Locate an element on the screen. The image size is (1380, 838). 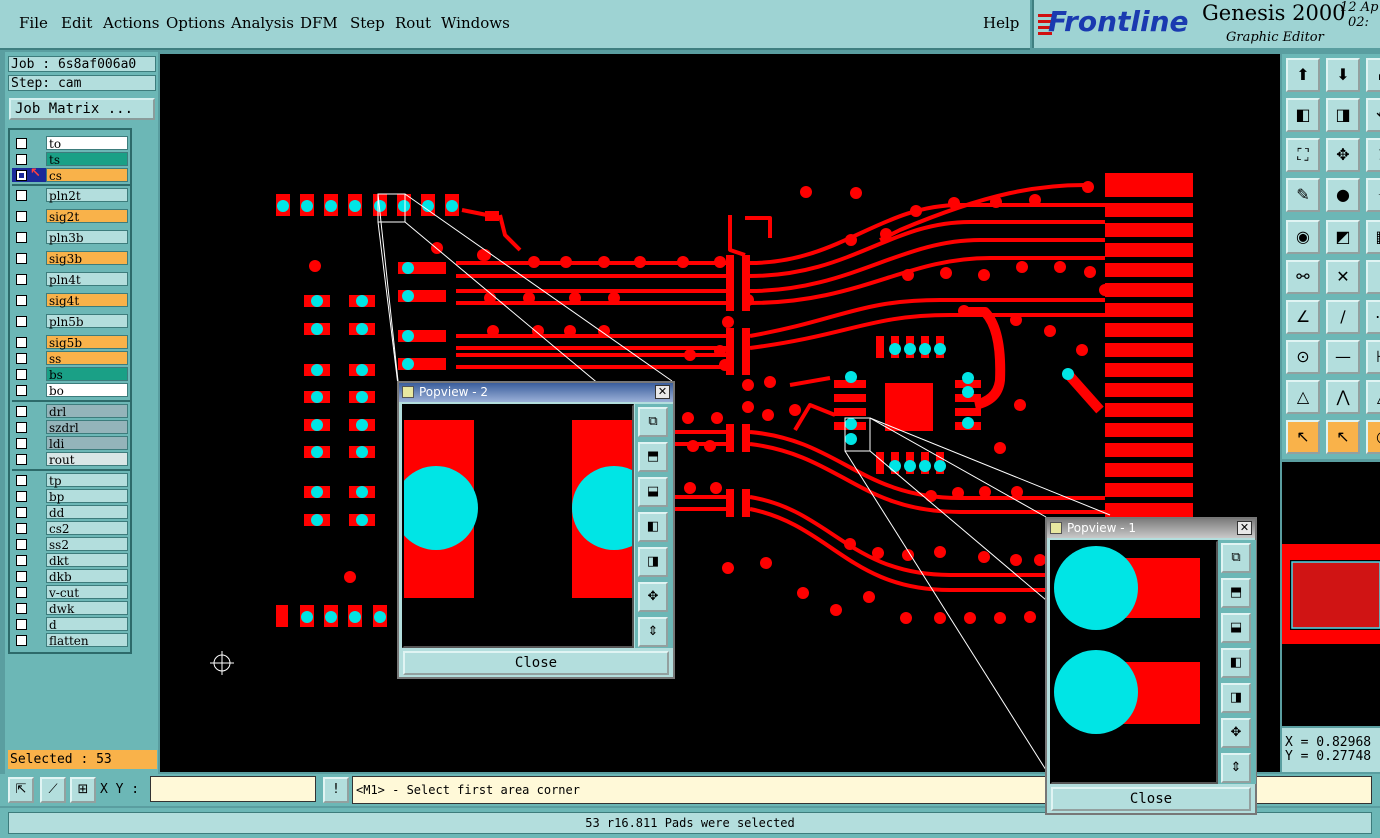
layer-row-drl: drl is located at coordinates (71, 411).